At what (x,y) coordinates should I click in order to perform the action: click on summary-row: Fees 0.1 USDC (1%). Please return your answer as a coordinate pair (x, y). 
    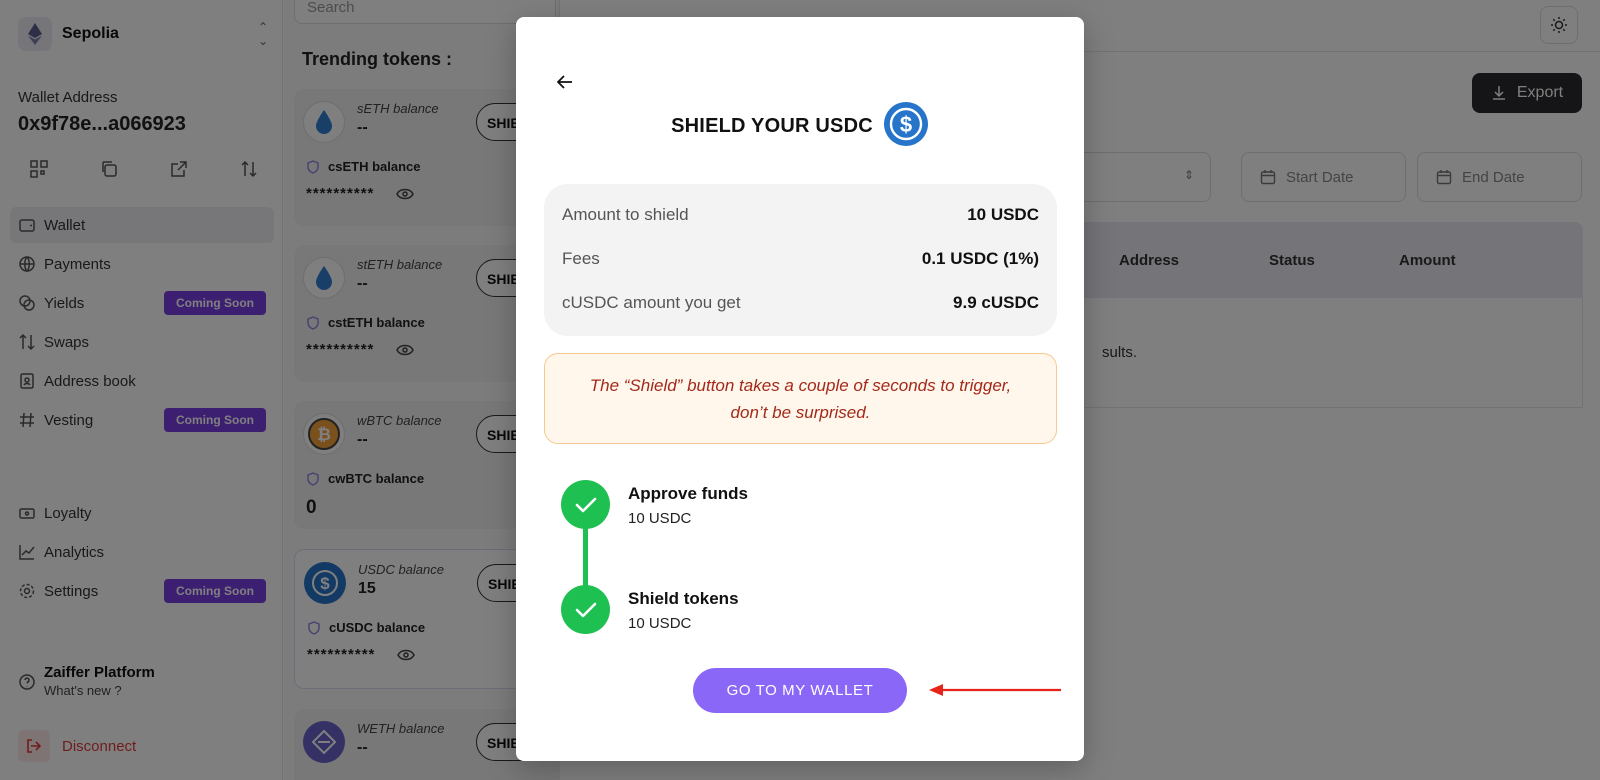
    Looking at the image, I should click on (800, 259).